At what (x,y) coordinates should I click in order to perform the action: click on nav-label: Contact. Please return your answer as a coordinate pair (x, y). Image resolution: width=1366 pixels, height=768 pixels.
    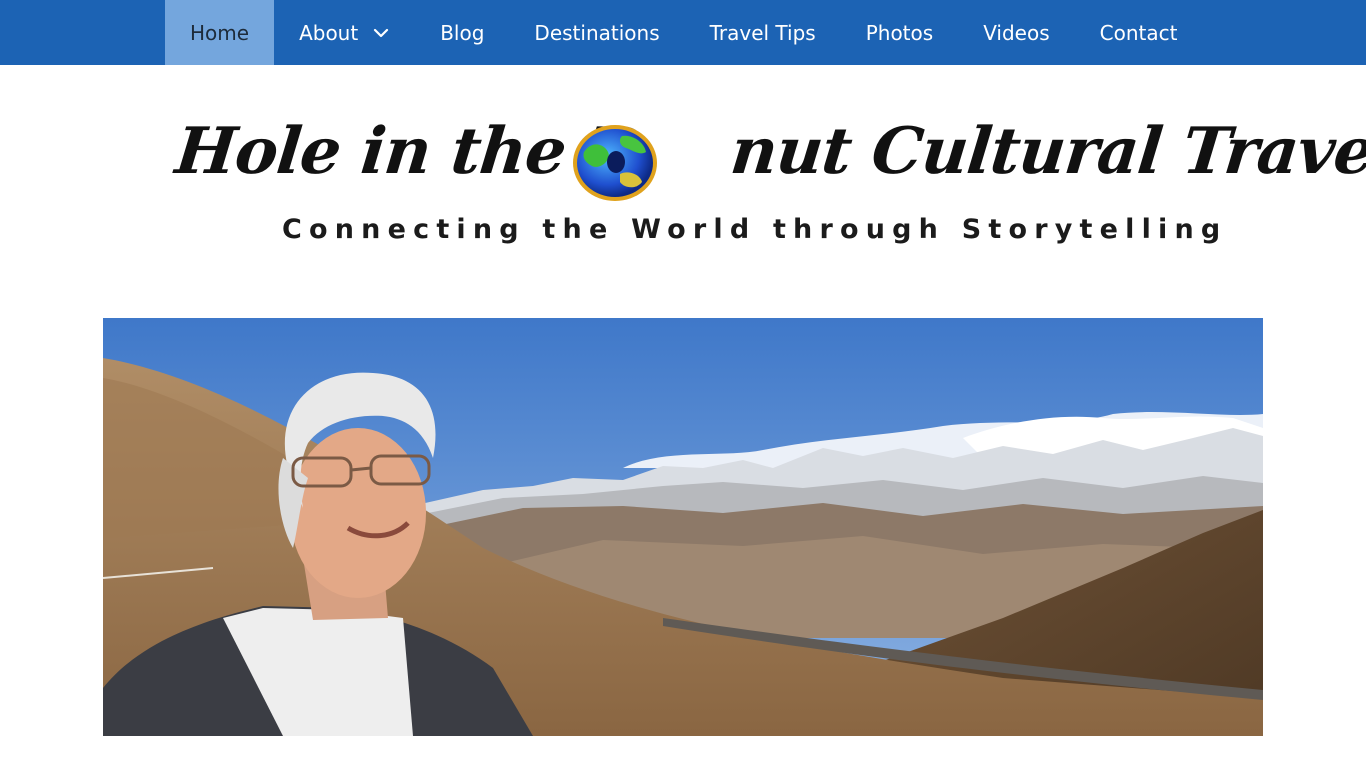
    Looking at the image, I should click on (1138, 32).